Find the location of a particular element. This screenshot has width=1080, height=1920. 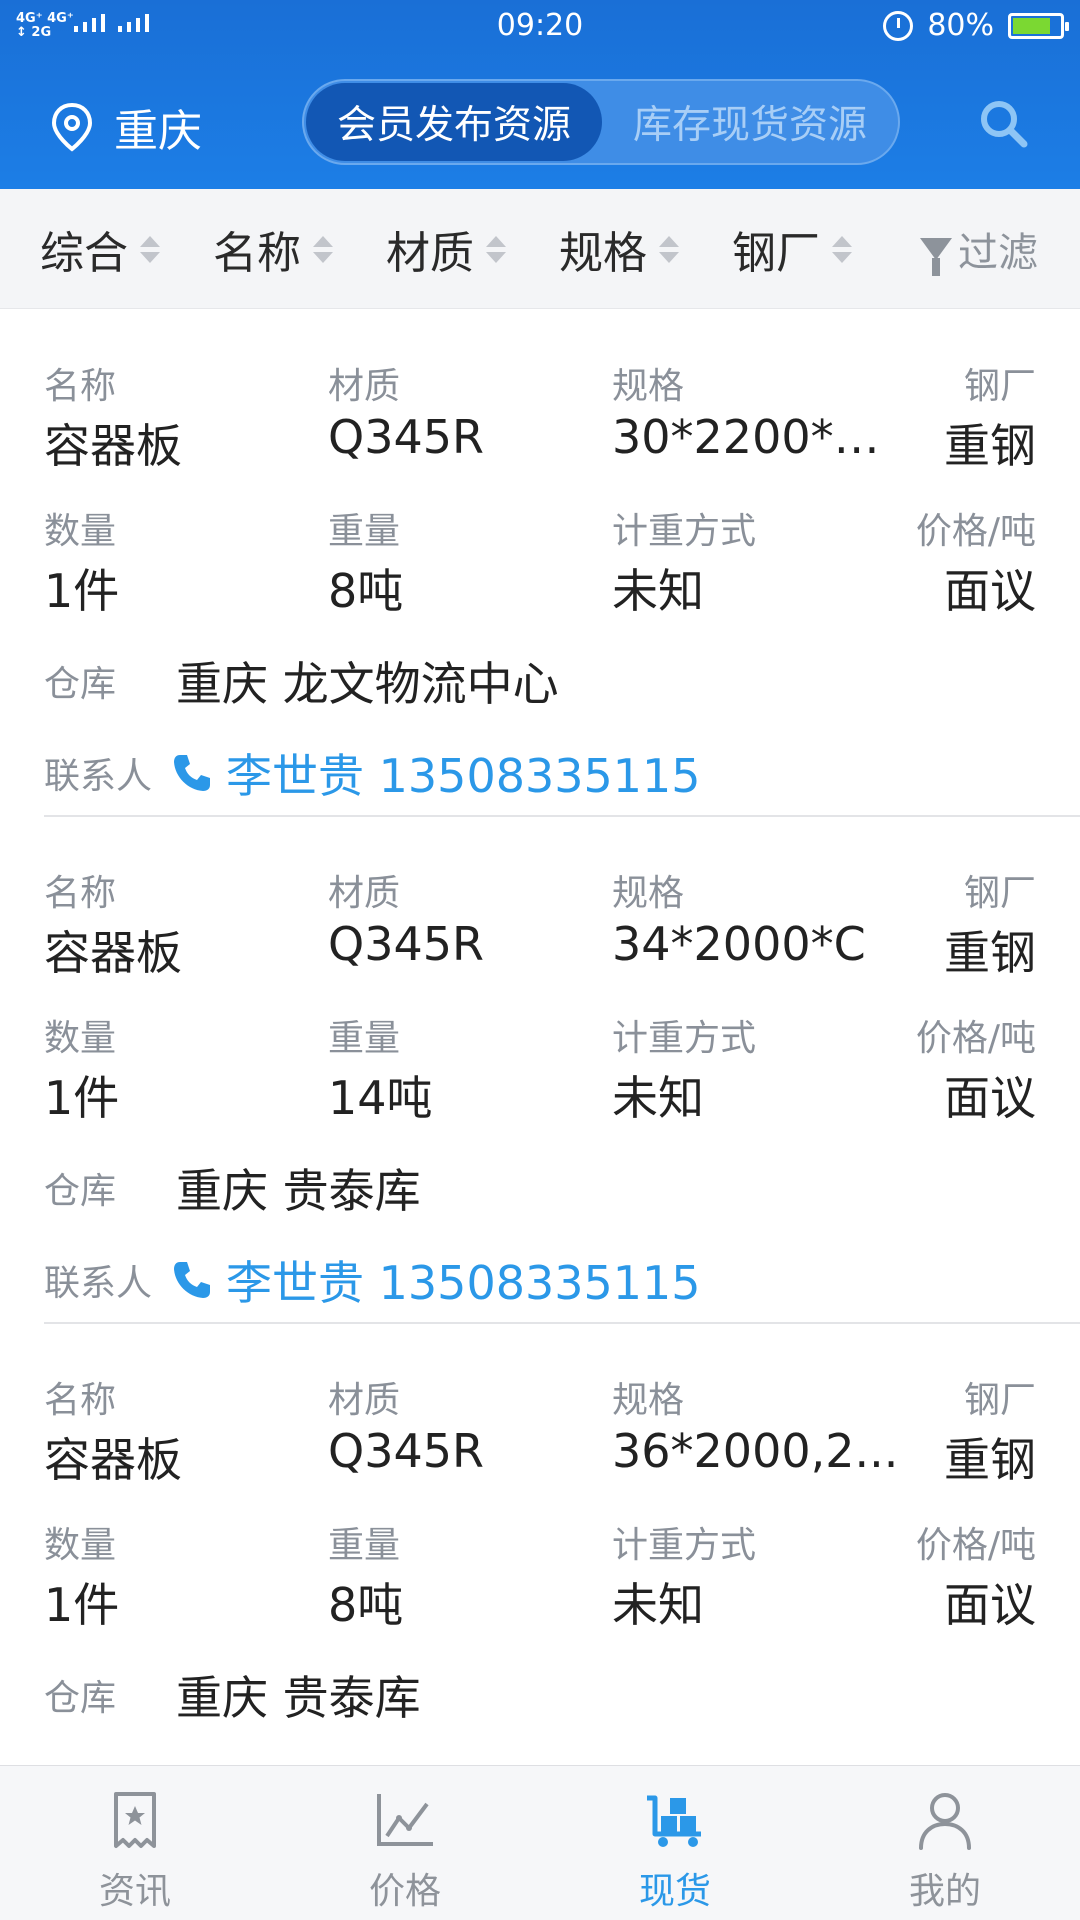

nav-spot: 现货 is located at coordinates (675, 1843).